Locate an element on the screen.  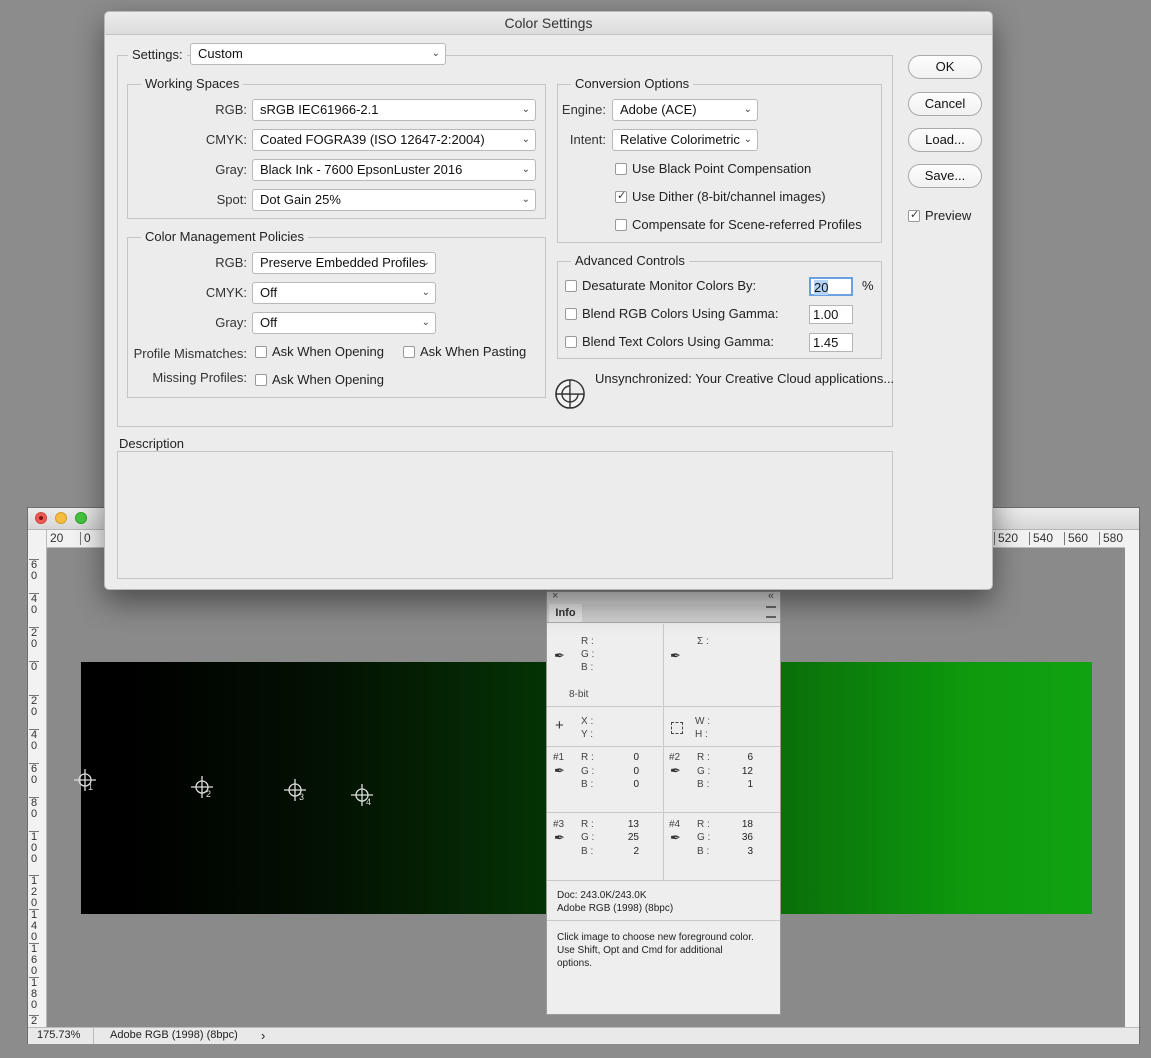
ws-rgb-label: RGB: is located at coordinates (231, 109).